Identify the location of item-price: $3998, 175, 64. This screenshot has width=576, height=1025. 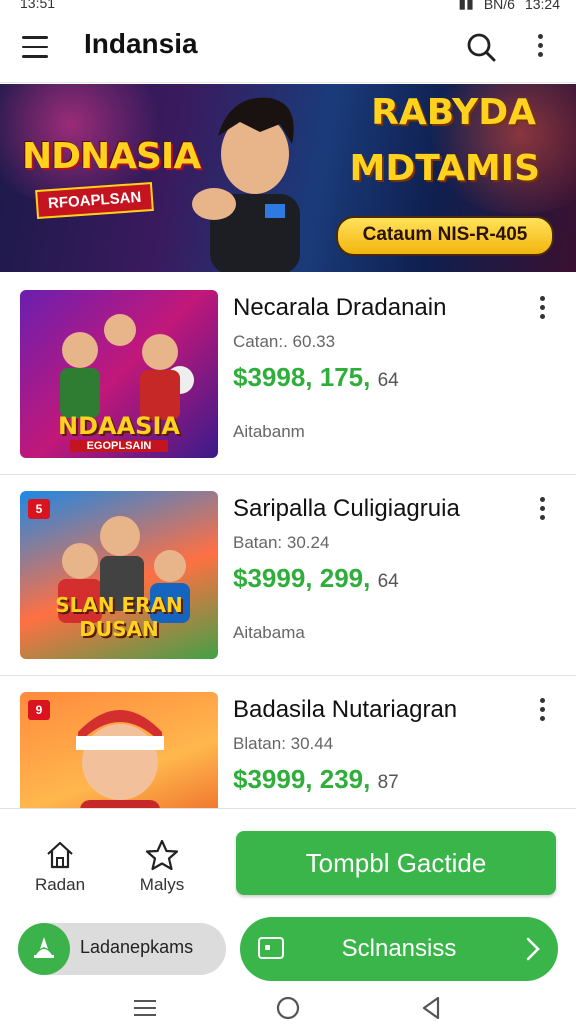
(316, 377).